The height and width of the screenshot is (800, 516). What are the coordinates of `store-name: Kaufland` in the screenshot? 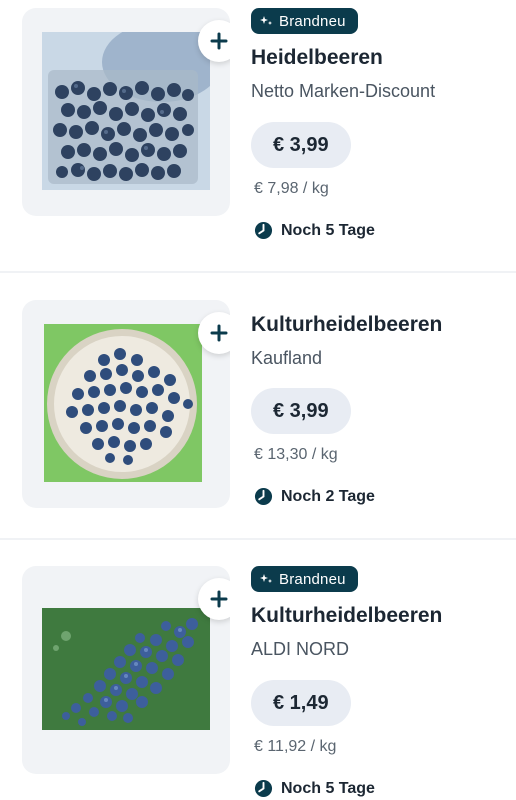 It's located at (287, 358).